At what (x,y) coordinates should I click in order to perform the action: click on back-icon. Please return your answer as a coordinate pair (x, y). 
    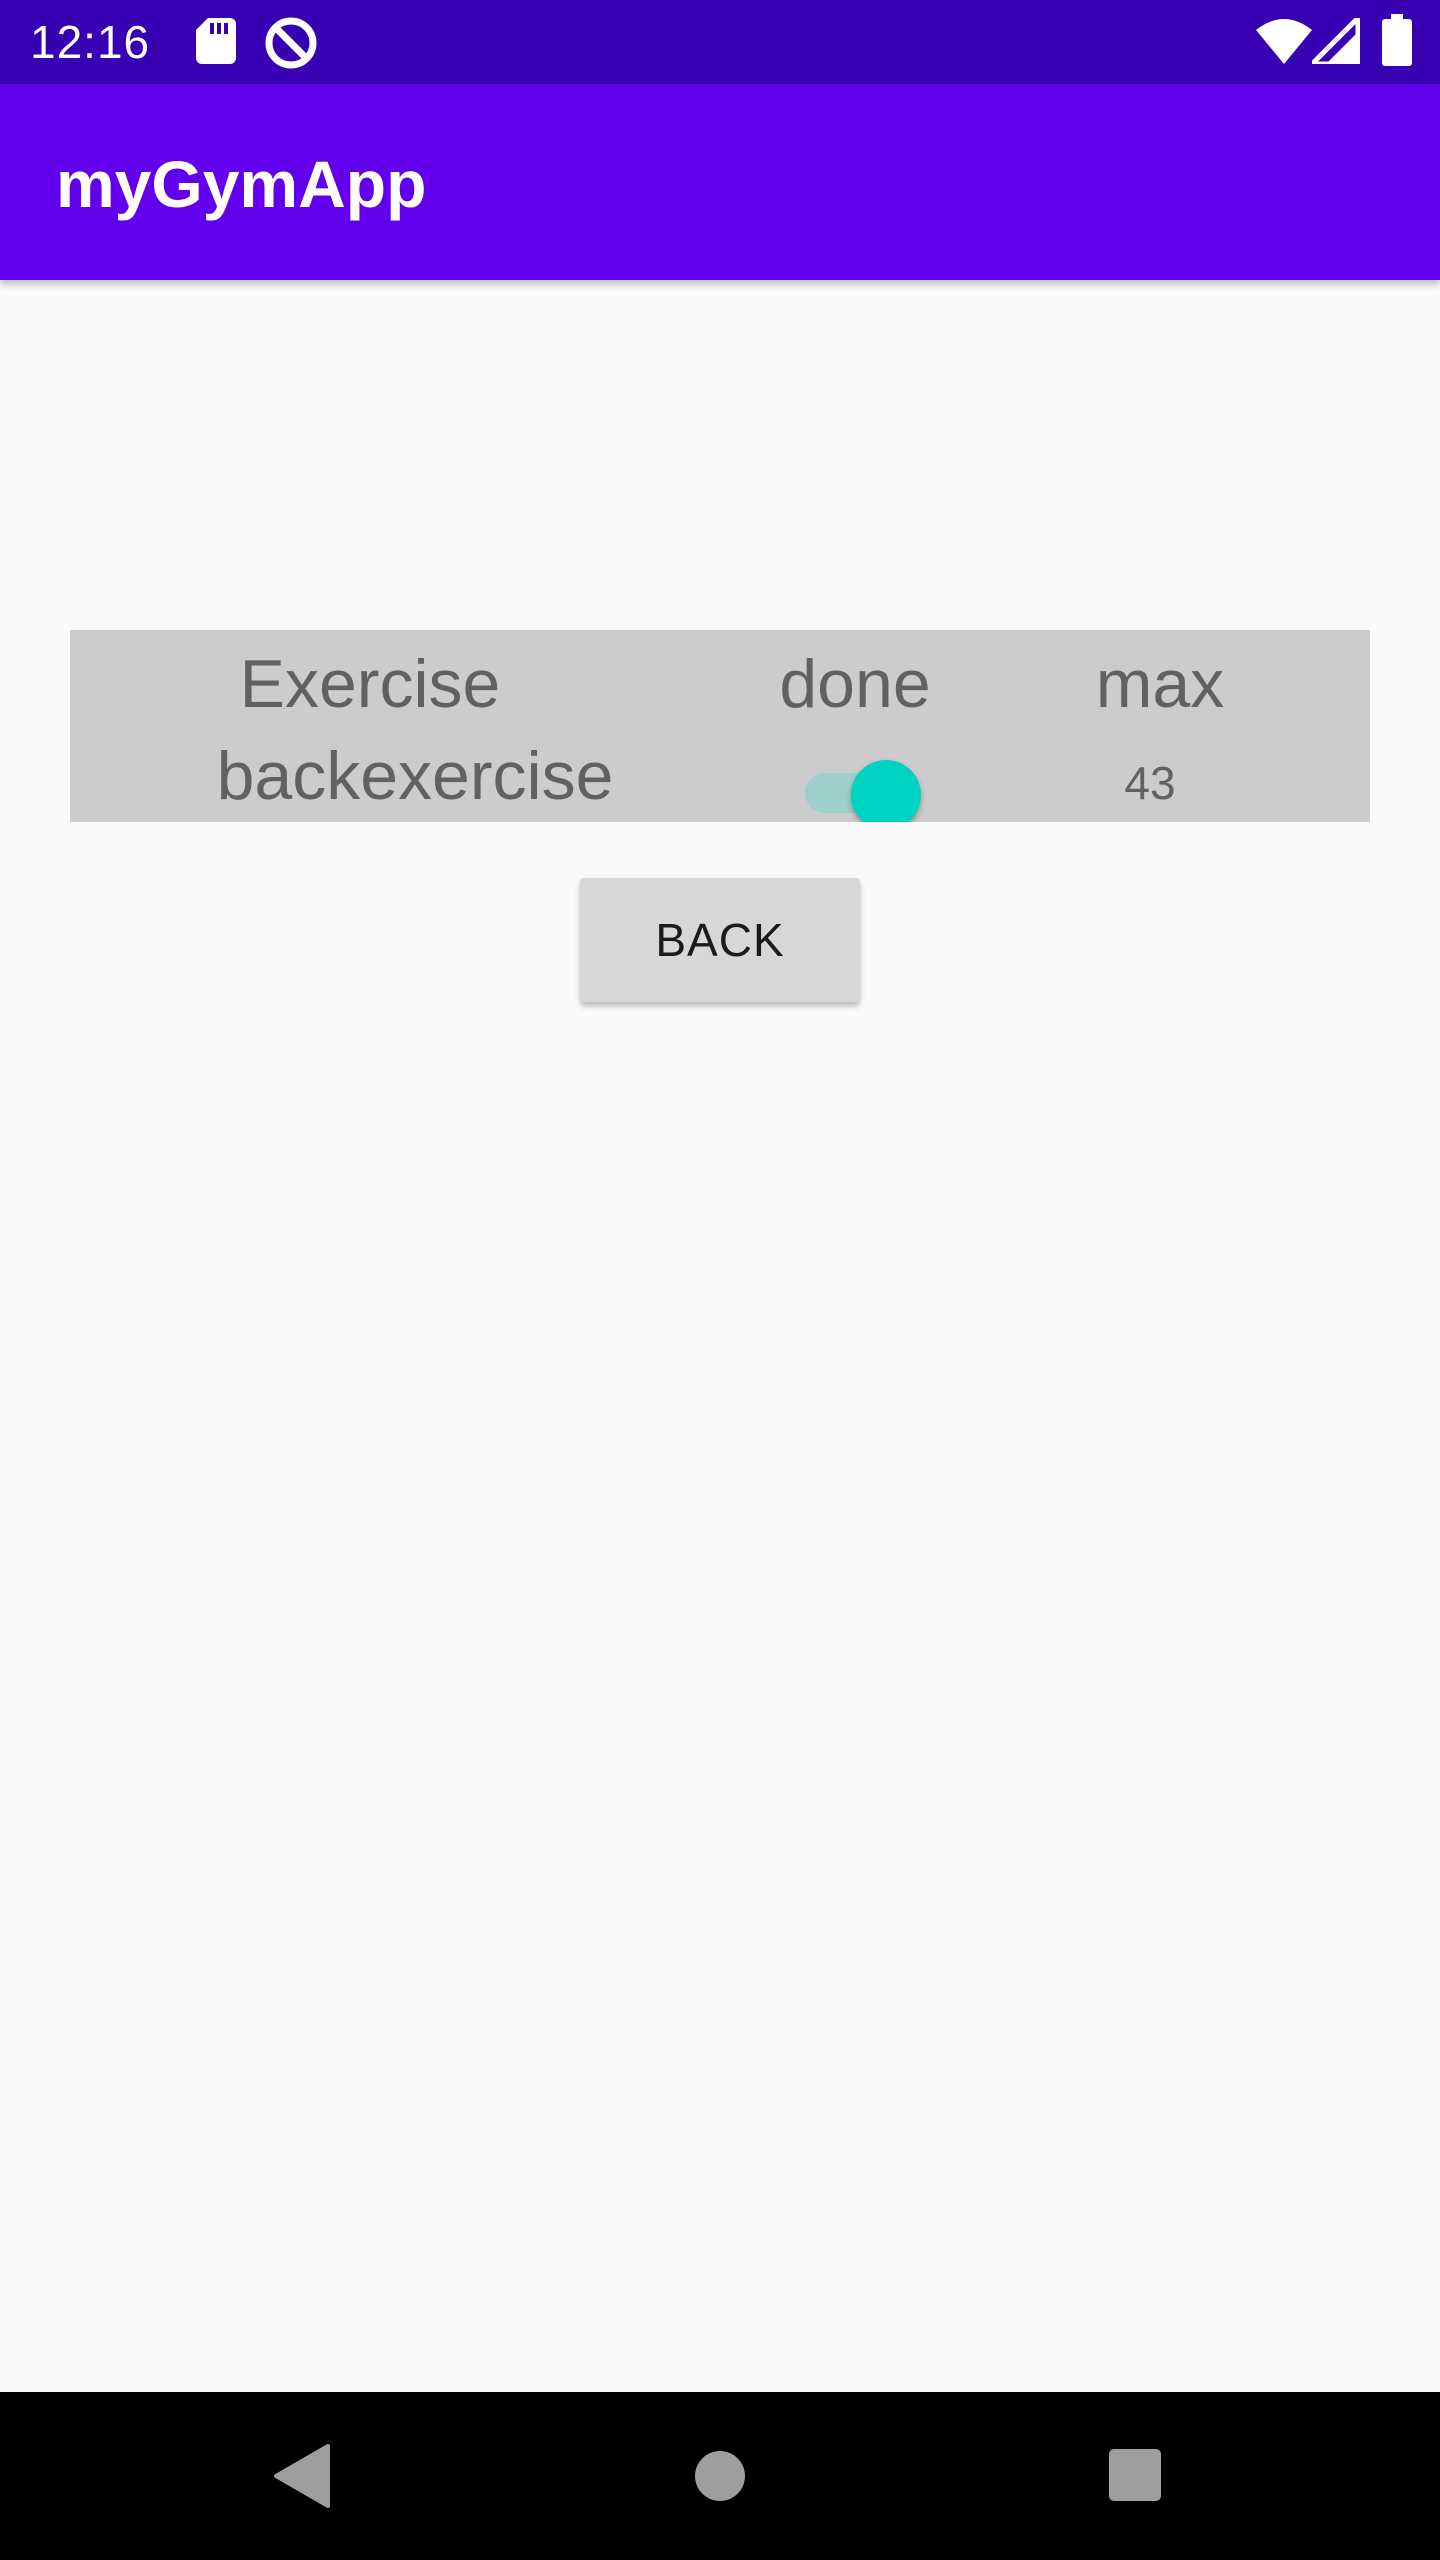
    Looking at the image, I should click on (301, 2478).